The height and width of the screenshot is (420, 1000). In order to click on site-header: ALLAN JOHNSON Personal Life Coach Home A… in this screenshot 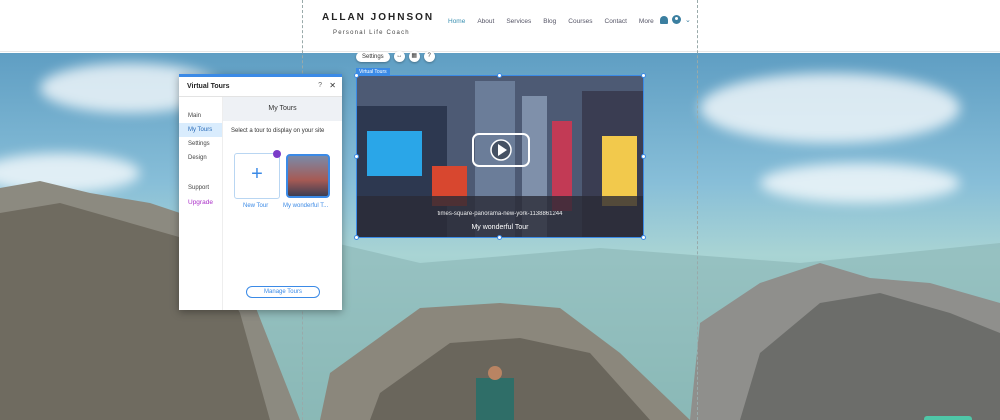, I will do `click(500, 26)`.